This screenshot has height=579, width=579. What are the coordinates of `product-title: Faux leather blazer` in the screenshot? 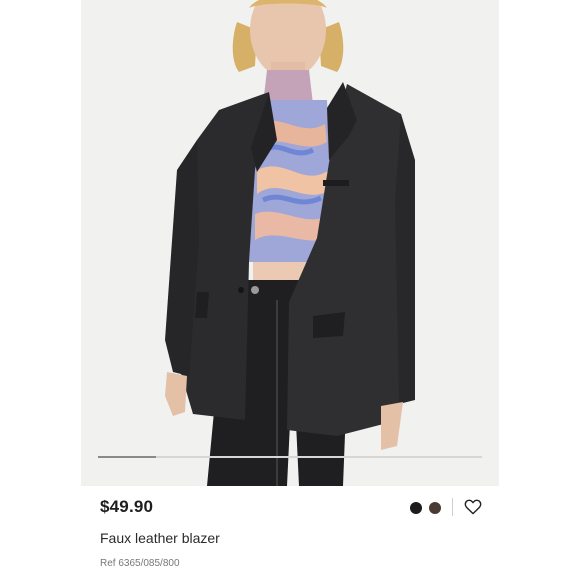 It's located at (160, 538).